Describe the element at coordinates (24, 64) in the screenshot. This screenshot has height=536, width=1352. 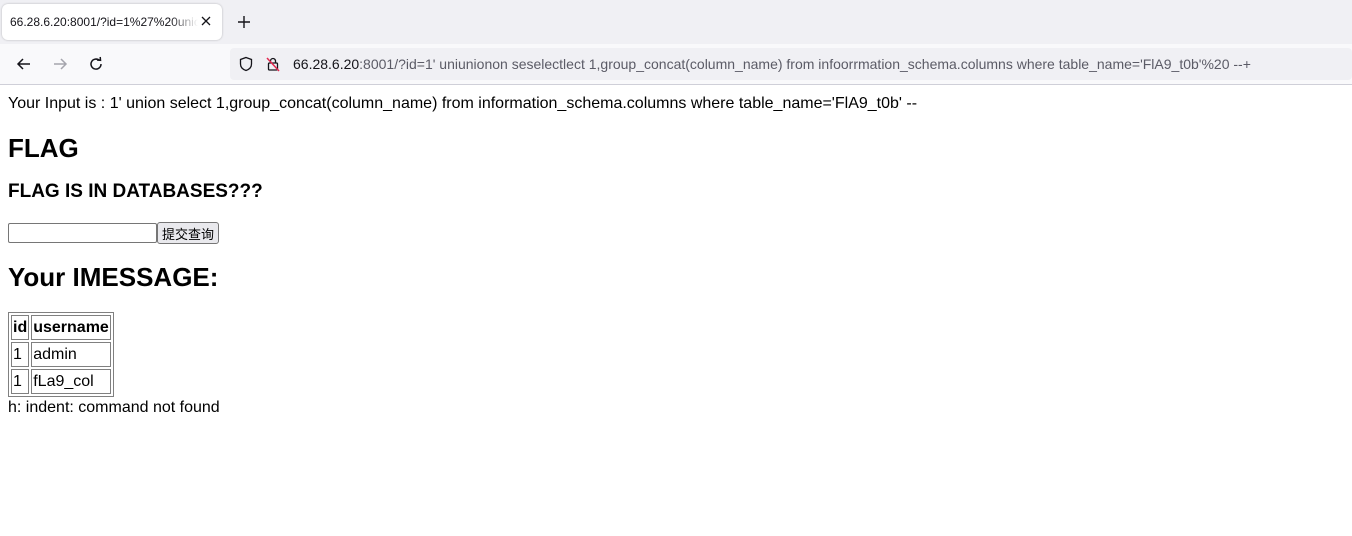
I see `back-arrow-icon` at that location.